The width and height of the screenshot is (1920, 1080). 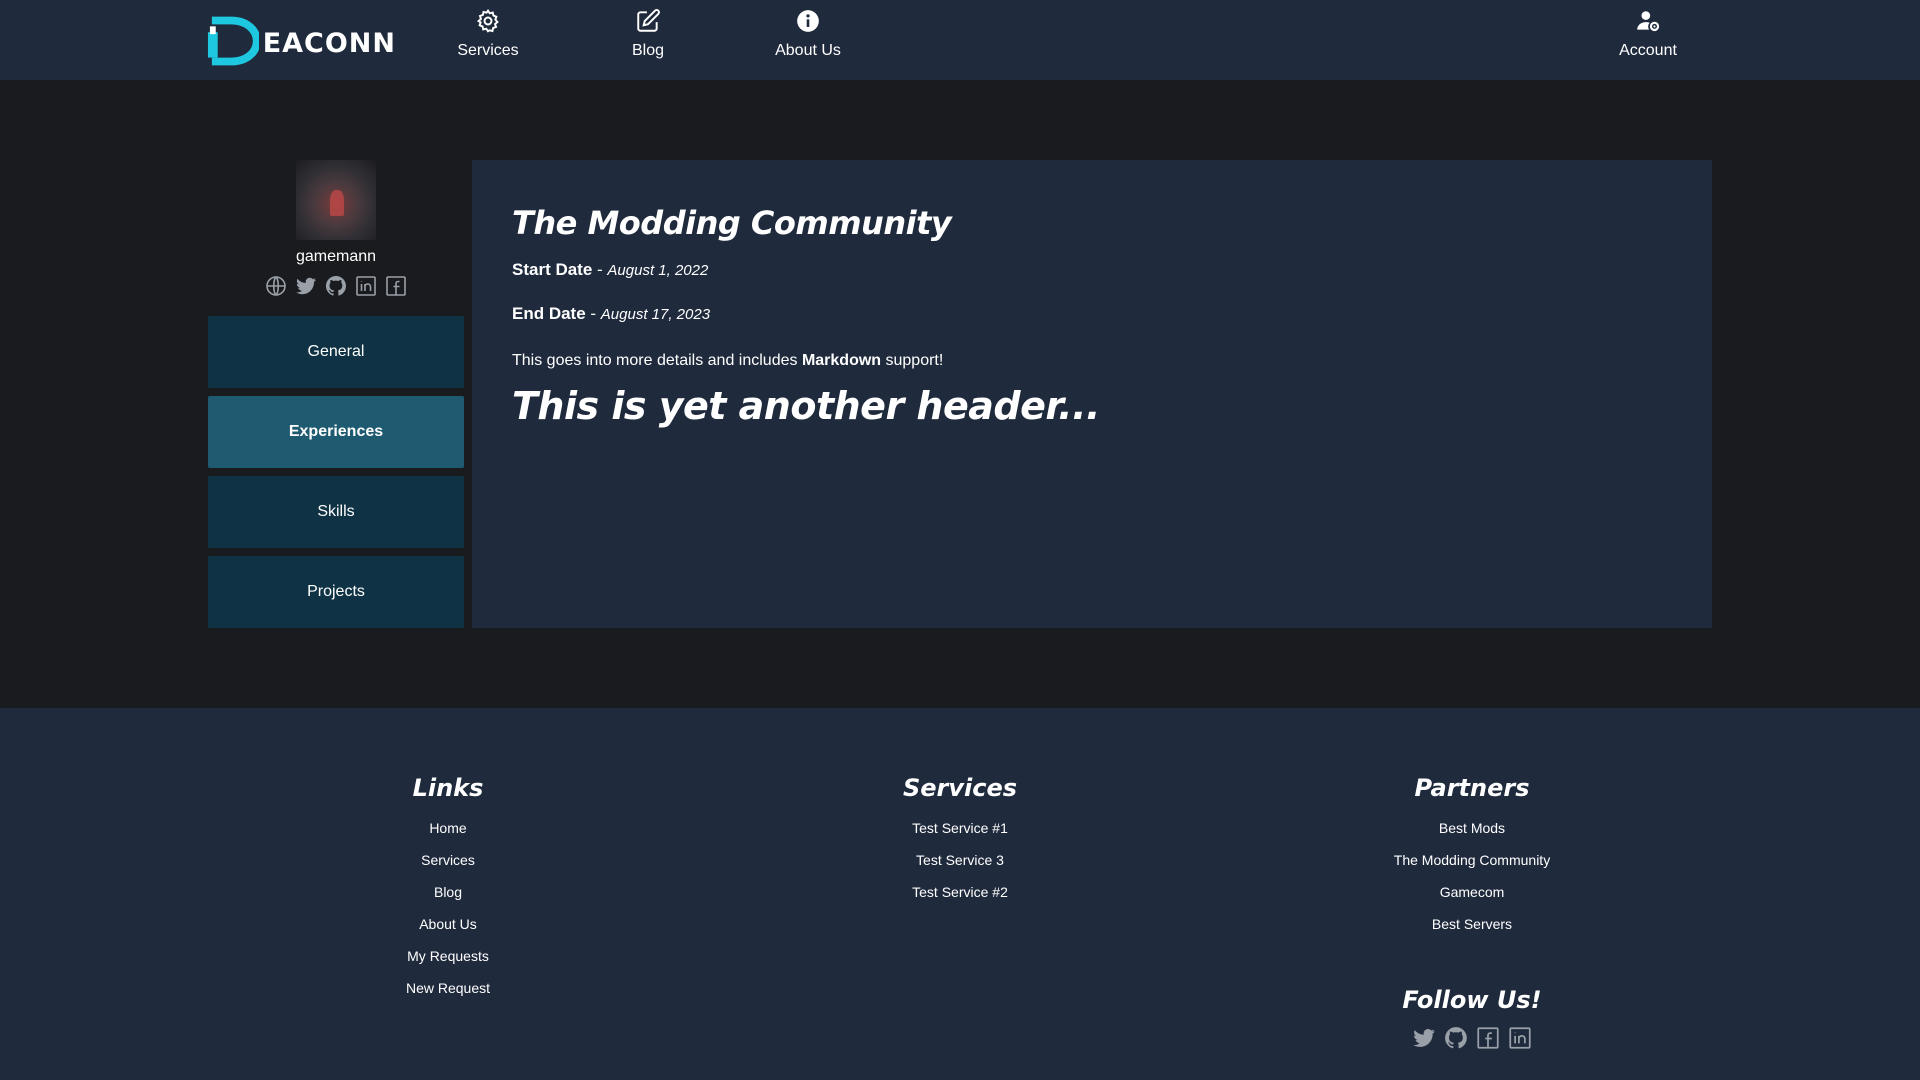 I want to click on nav-about-us: About Us, so click(x=808, y=39).